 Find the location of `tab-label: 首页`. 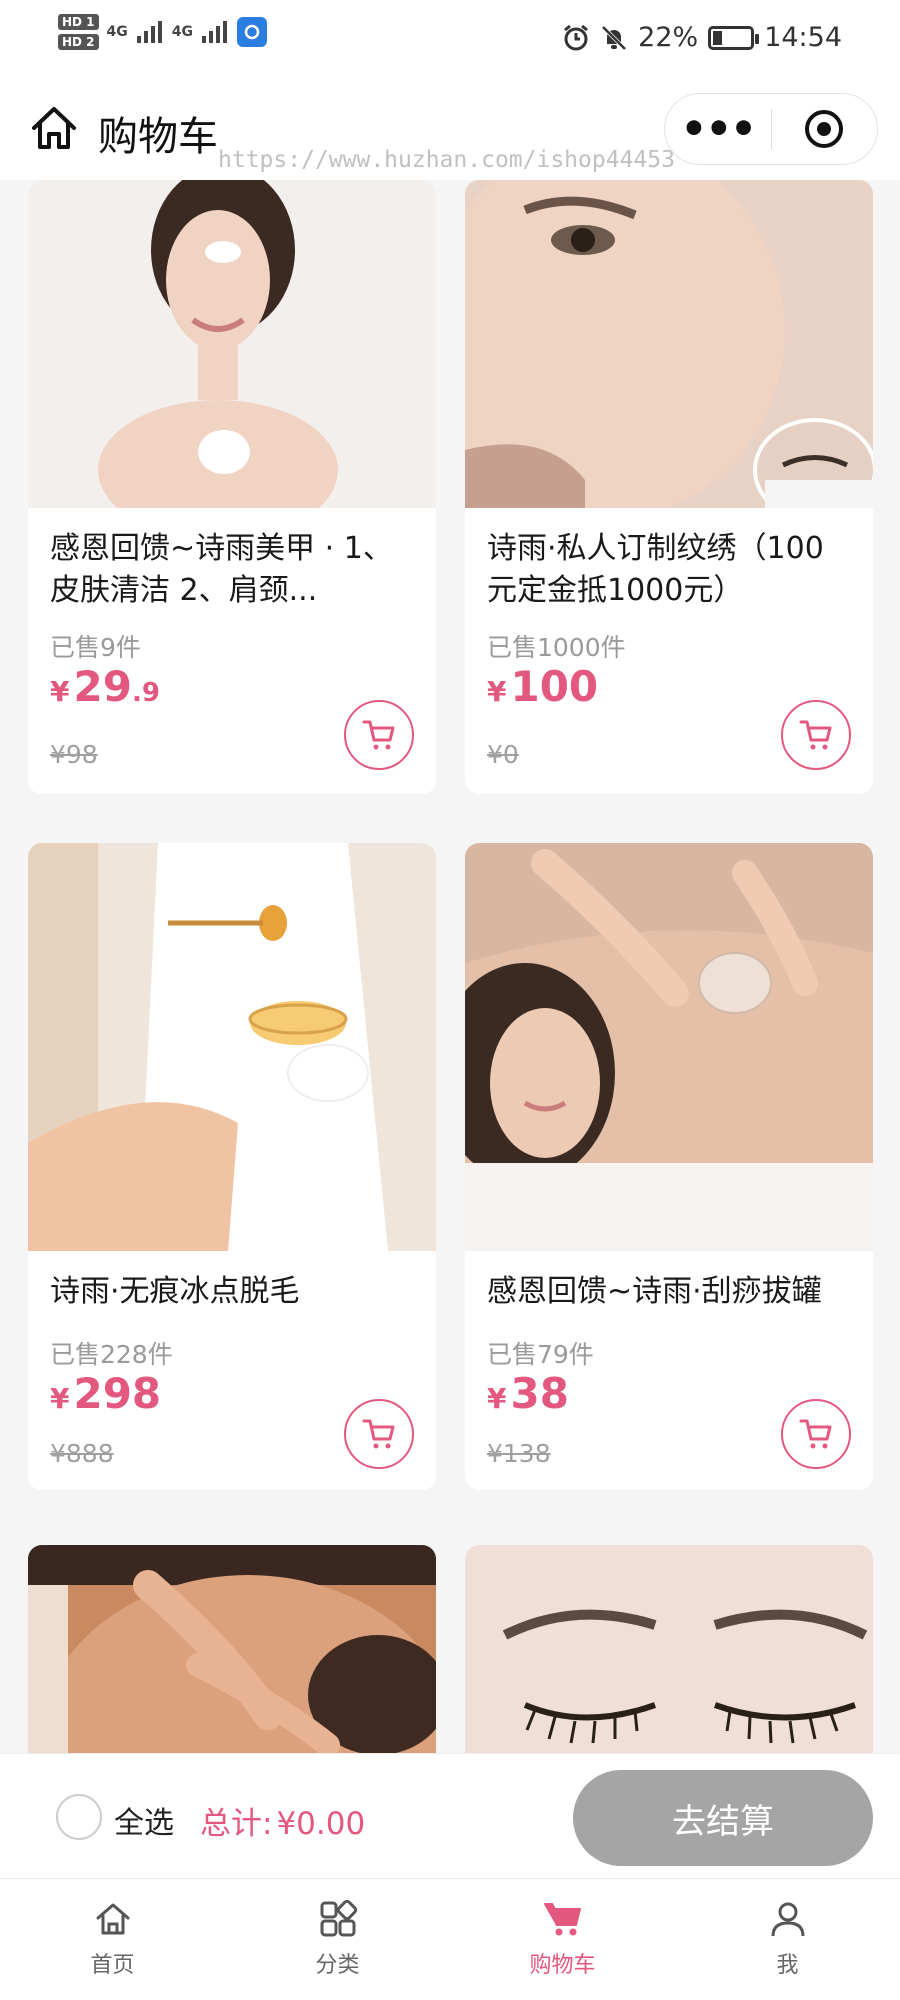

tab-label: 首页 is located at coordinates (112, 1965).